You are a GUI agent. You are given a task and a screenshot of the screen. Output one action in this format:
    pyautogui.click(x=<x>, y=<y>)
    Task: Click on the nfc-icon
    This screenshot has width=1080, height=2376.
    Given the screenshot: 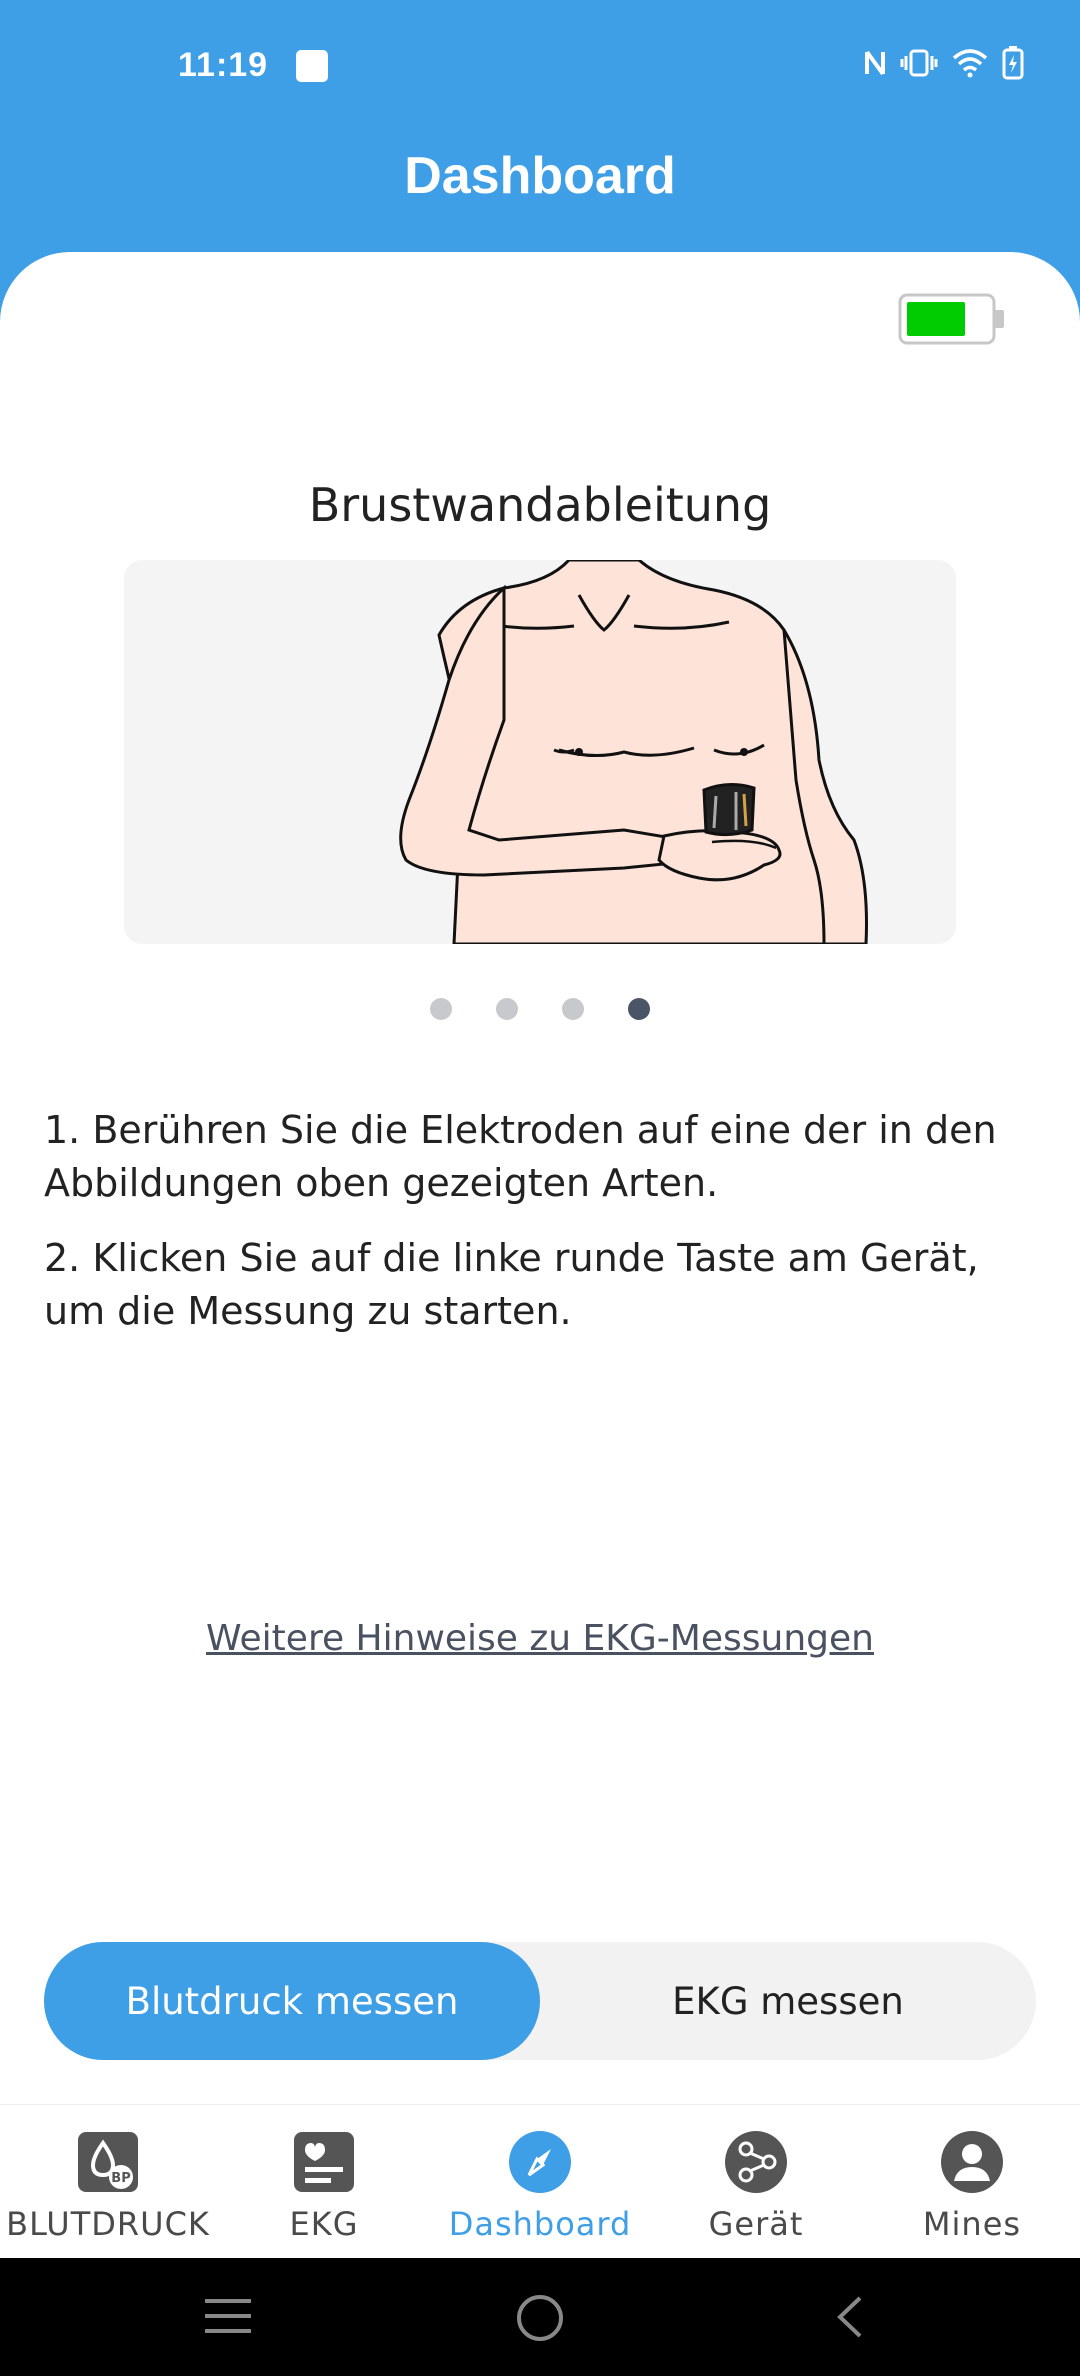 What is the action you would take?
    pyautogui.click(x=875, y=63)
    